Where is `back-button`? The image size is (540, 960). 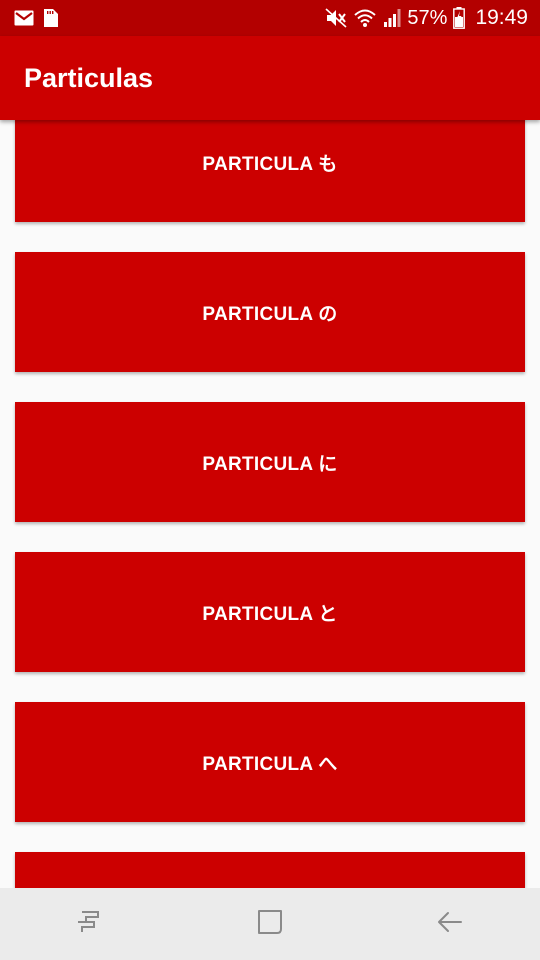
back-button is located at coordinates (450, 924).